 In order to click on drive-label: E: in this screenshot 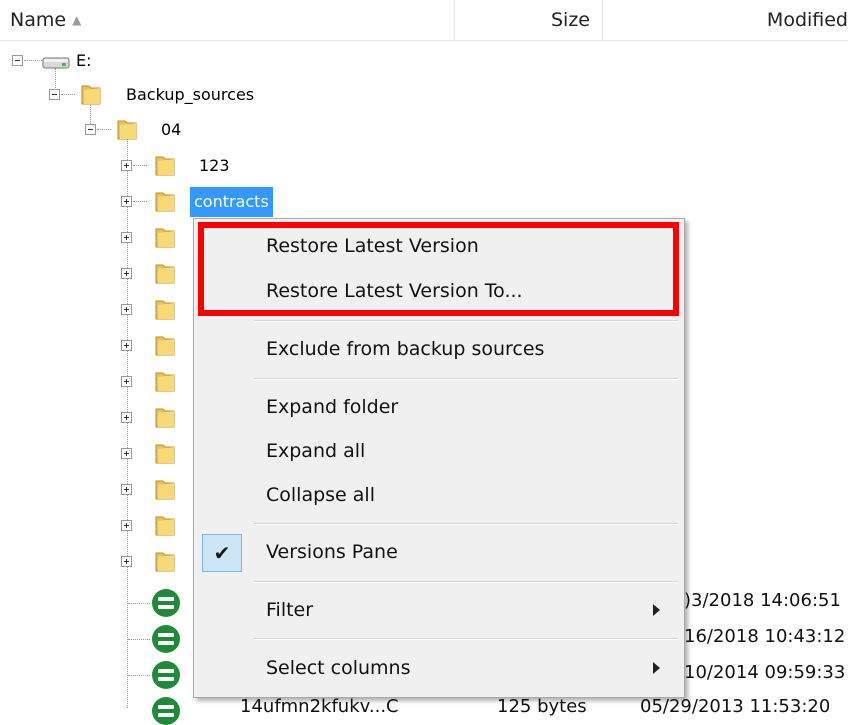, I will do `click(84, 60)`.